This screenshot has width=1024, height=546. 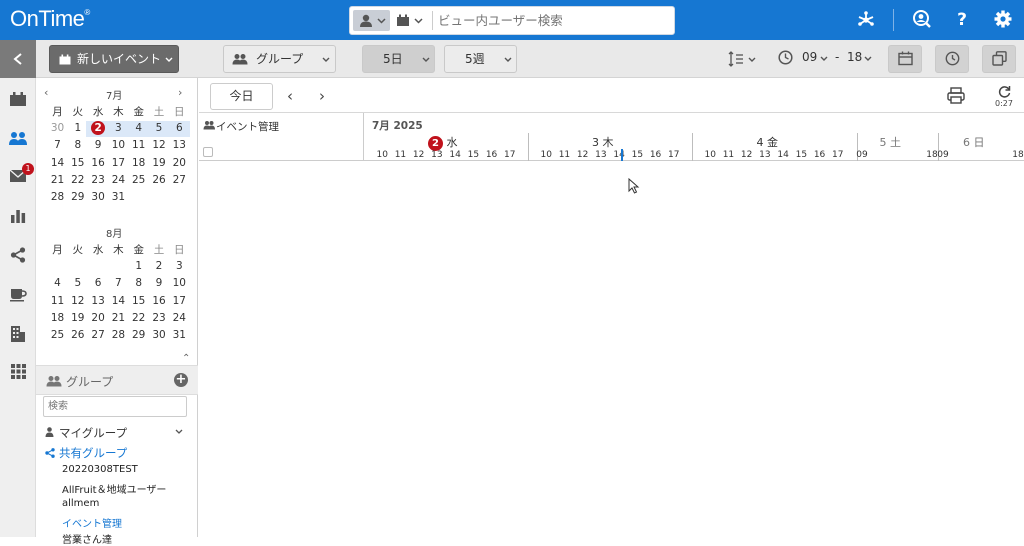 What do you see at coordinates (412, 20) in the screenshot?
I see `calendar-filter-button` at bounding box center [412, 20].